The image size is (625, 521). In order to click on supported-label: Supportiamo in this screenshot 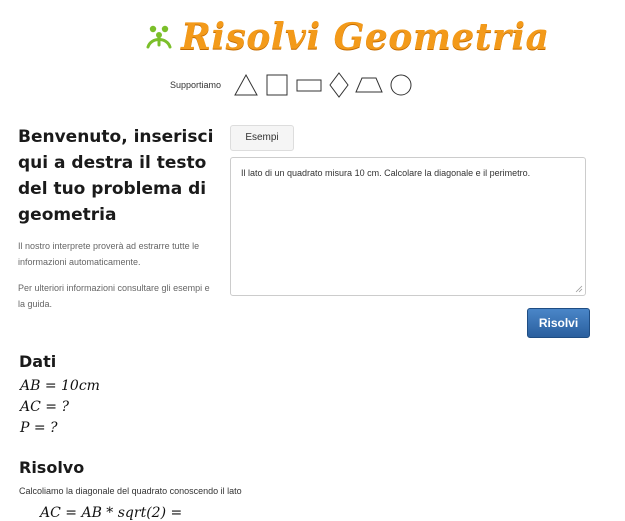, I will do `click(196, 85)`.